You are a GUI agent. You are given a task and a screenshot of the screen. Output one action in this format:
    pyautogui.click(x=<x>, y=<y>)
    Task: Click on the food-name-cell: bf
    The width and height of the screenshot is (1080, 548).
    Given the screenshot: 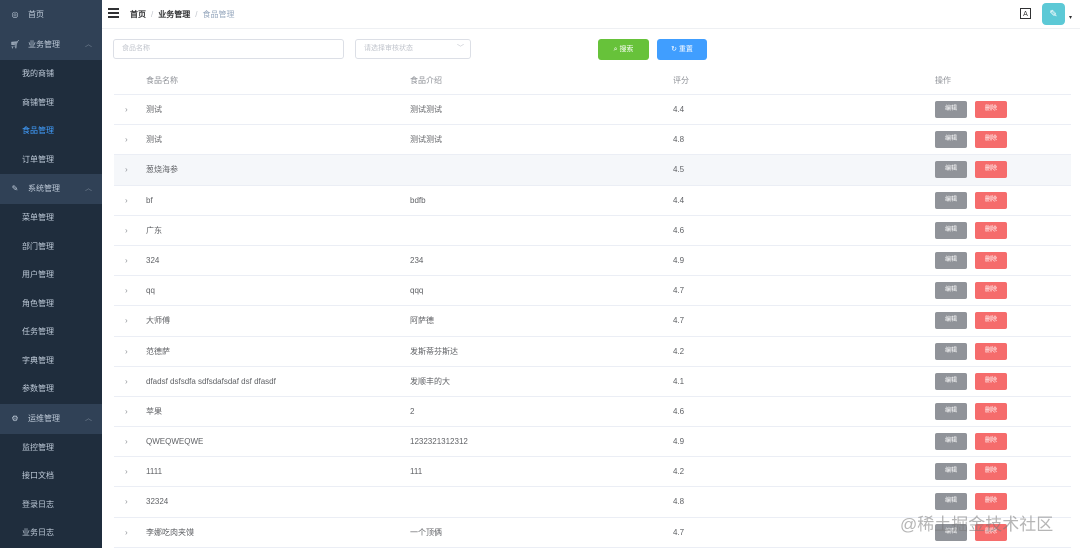 What is the action you would take?
    pyautogui.click(x=149, y=200)
    